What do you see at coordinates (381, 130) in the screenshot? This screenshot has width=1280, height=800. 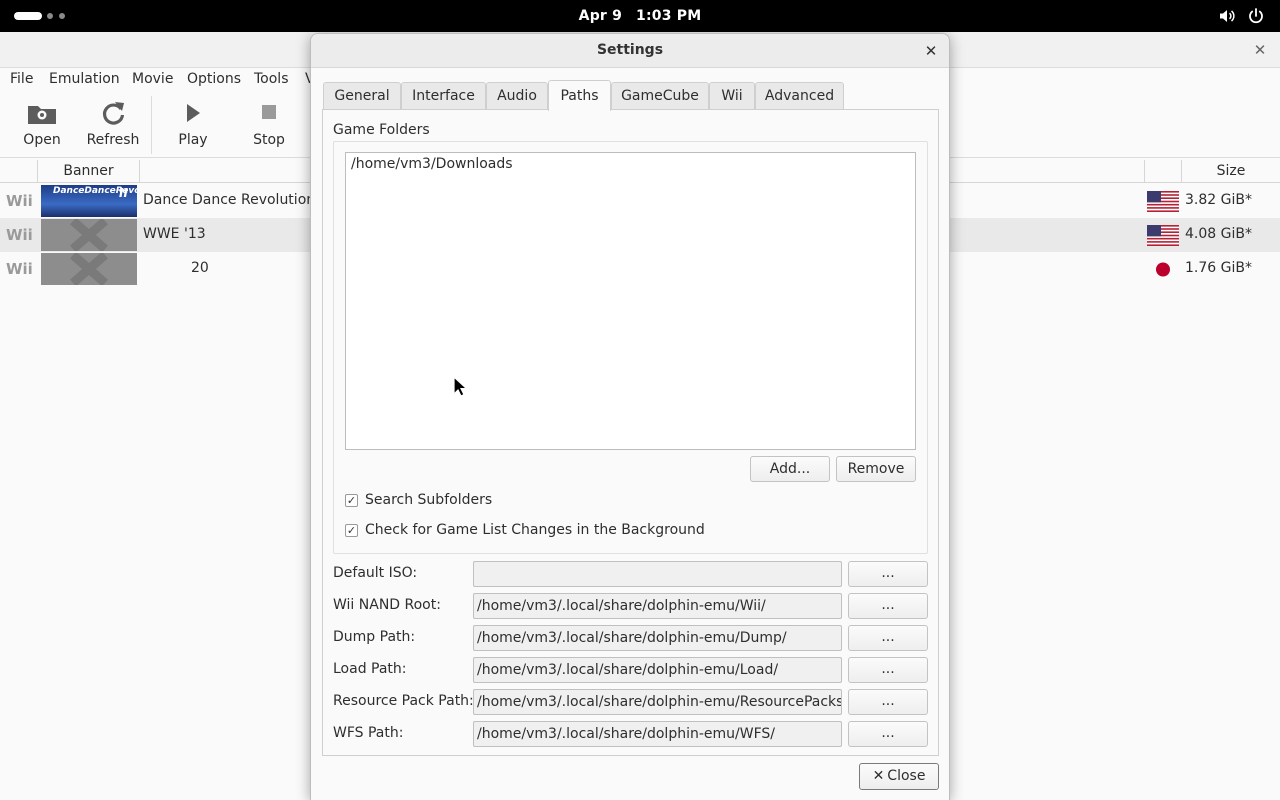 I see `game-folders-label: Game Folders` at bounding box center [381, 130].